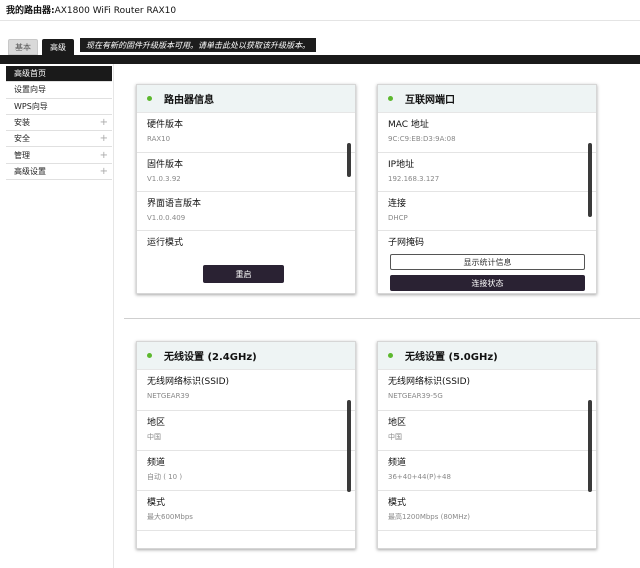 This screenshot has width=640, height=568. I want to click on info-row-mode: 模式 最大600Mbps, so click(246, 511).